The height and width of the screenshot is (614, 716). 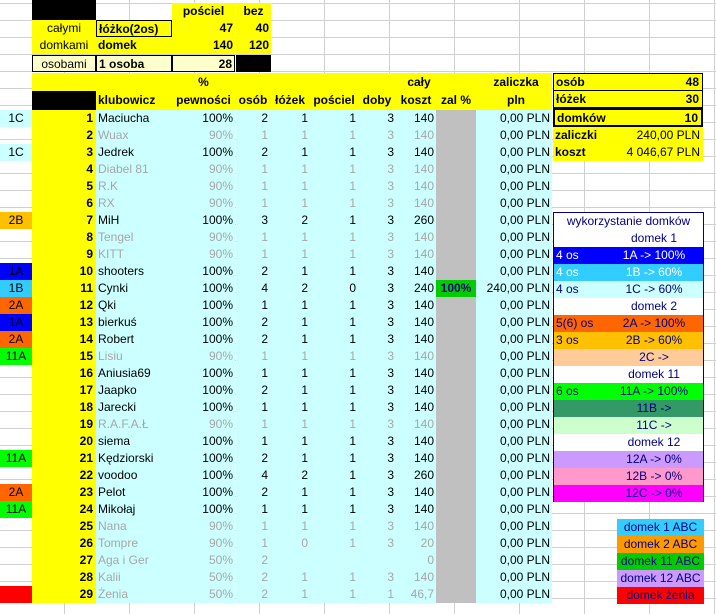 What do you see at coordinates (134, 492) in the screenshot?
I see `cell-name: Pelot` at bounding box center [134, 492].